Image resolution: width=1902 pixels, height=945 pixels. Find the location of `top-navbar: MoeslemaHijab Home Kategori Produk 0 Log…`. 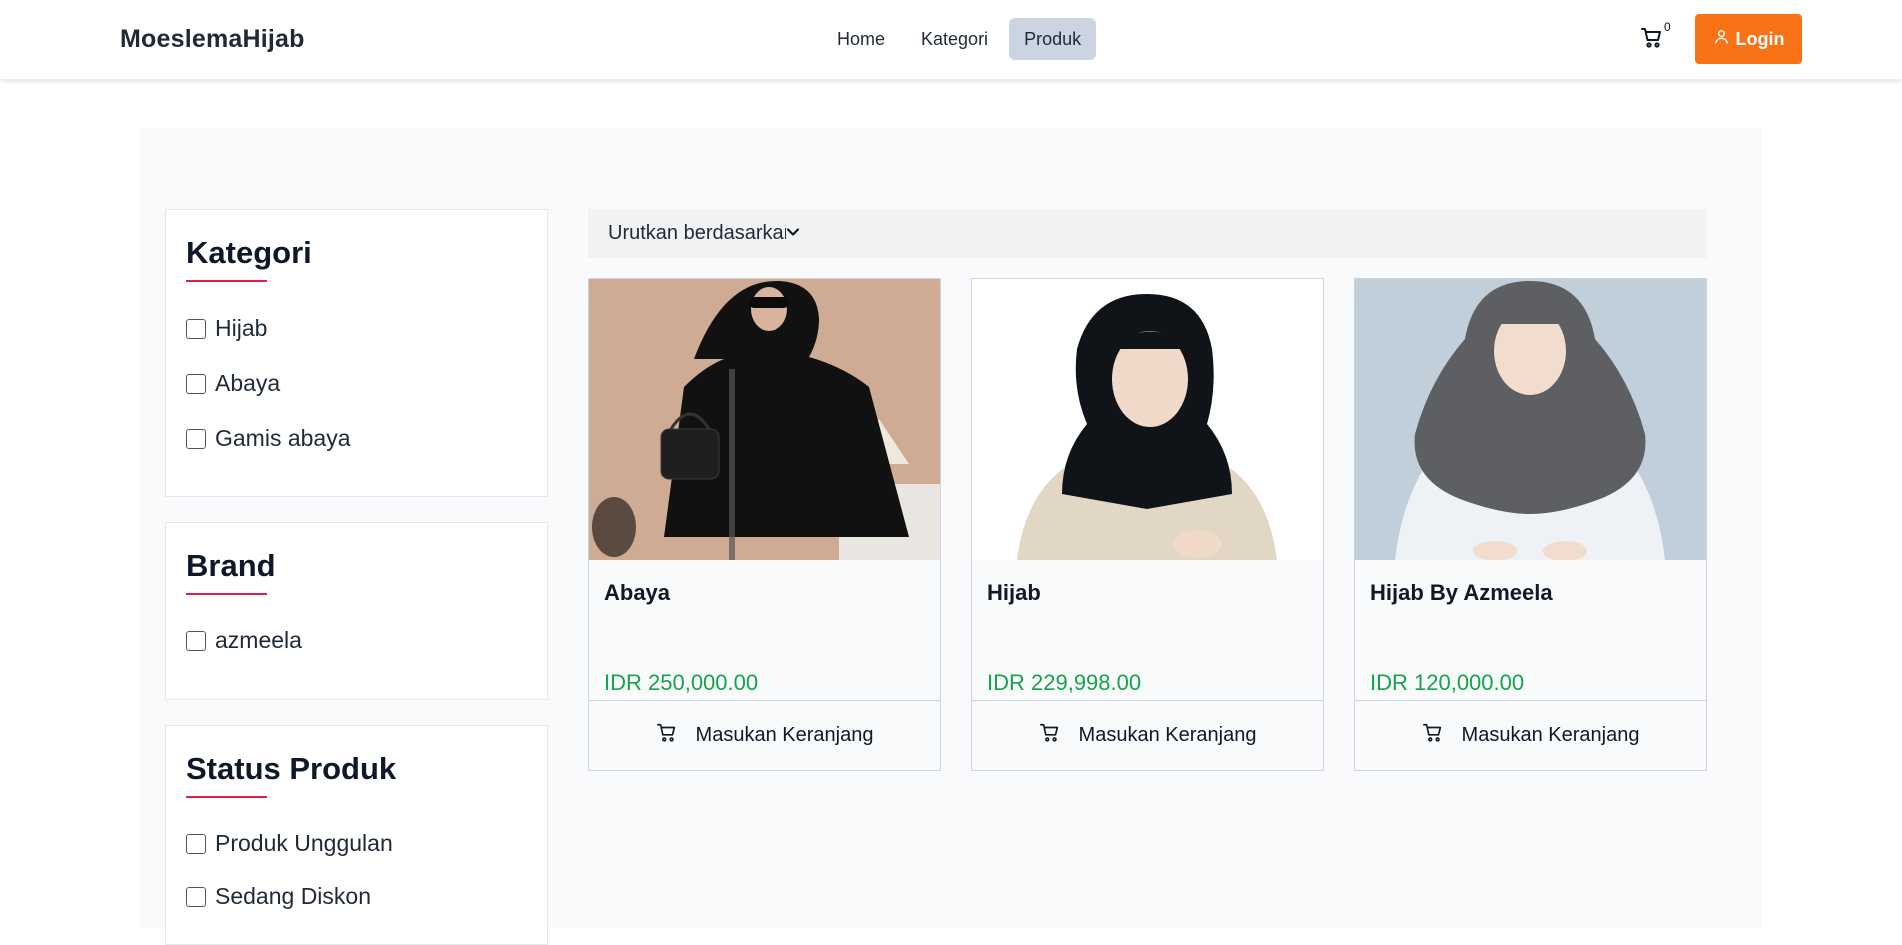

top-navbar: MoeslemaHijab Home Kategori Produk 0 Log… is located at coordinates (951, 39).